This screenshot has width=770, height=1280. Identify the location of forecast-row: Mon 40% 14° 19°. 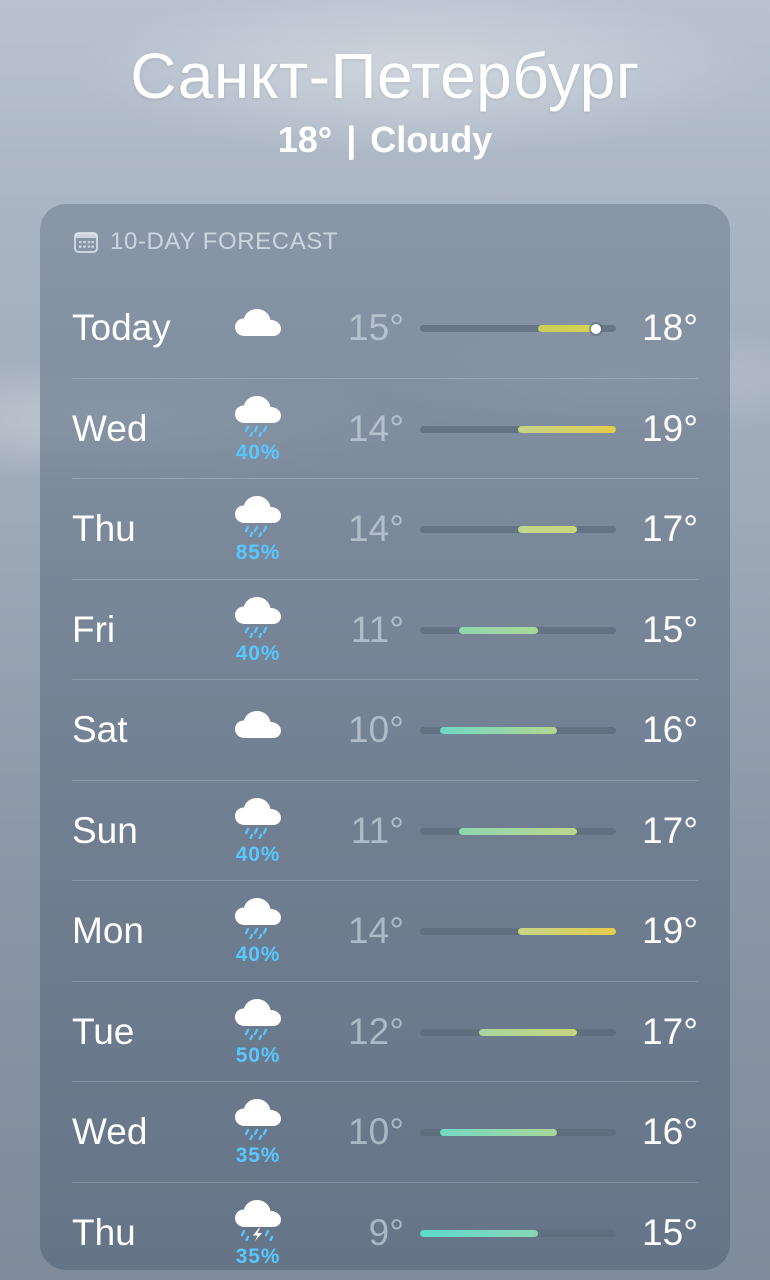
(385, 931).